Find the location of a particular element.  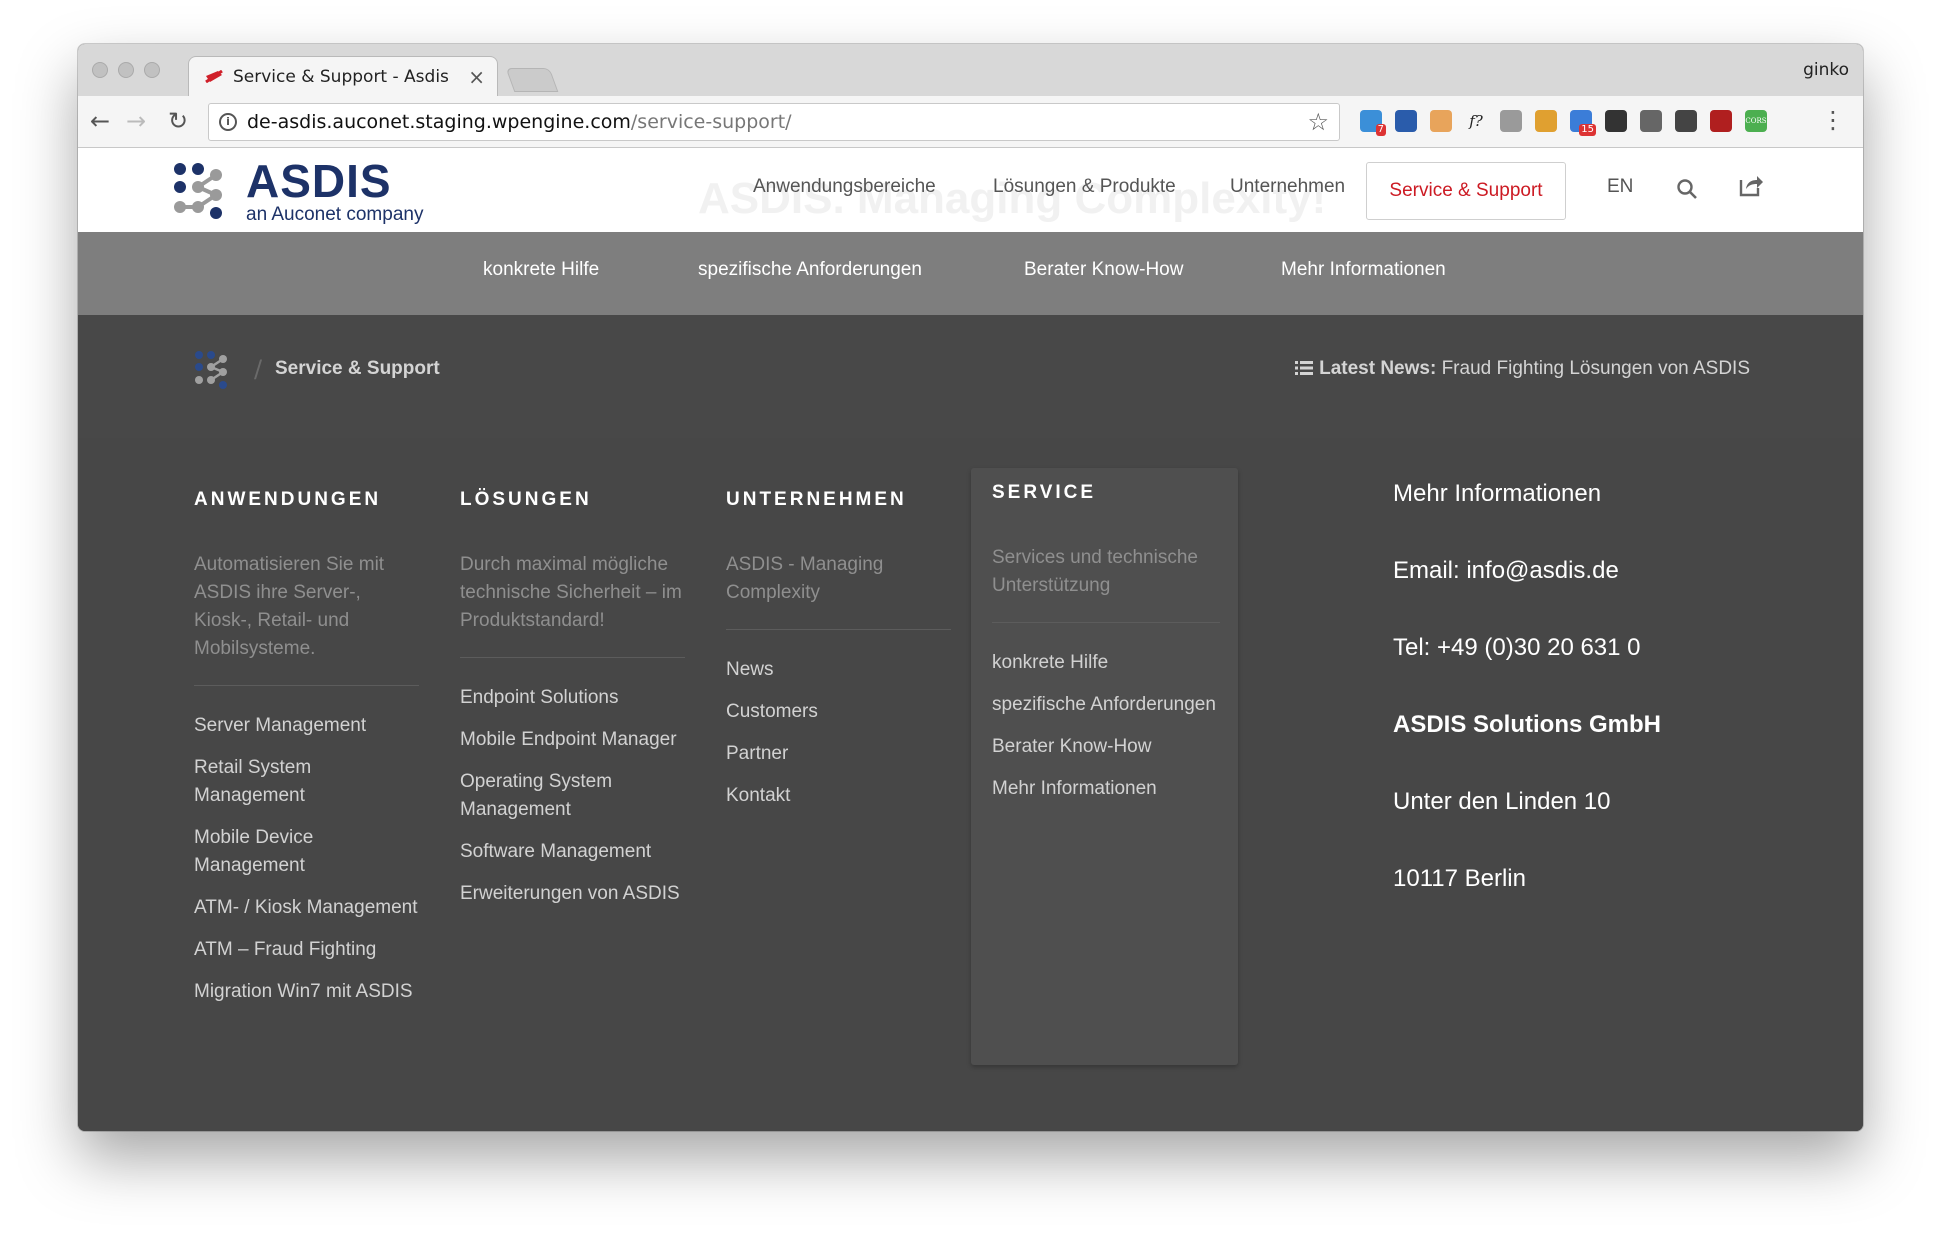

browser-tab-active: Service & Support - Asdis × is located at coordinates (343, 76).